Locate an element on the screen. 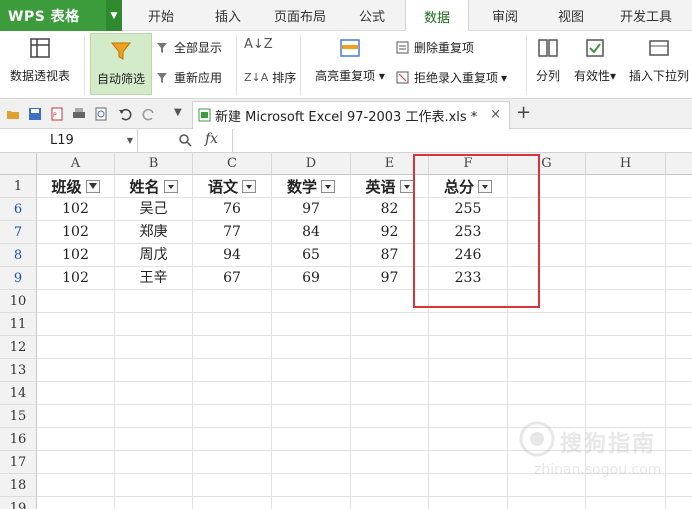 Image resolution: width=692 pixels, height=509 pixels. remove-duplicates-button: 删除重复项 is located at coordinates (435, 47).